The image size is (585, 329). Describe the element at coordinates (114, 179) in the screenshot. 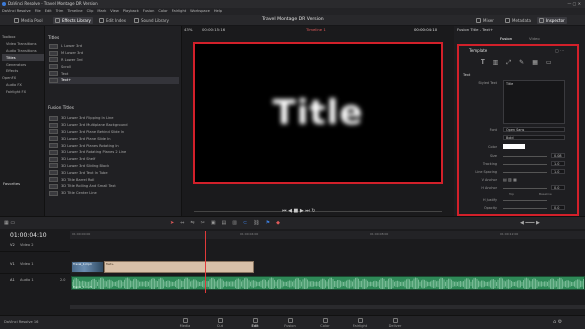

I see `fusion-title-item: 3D Title Barrel Roll` at that location.